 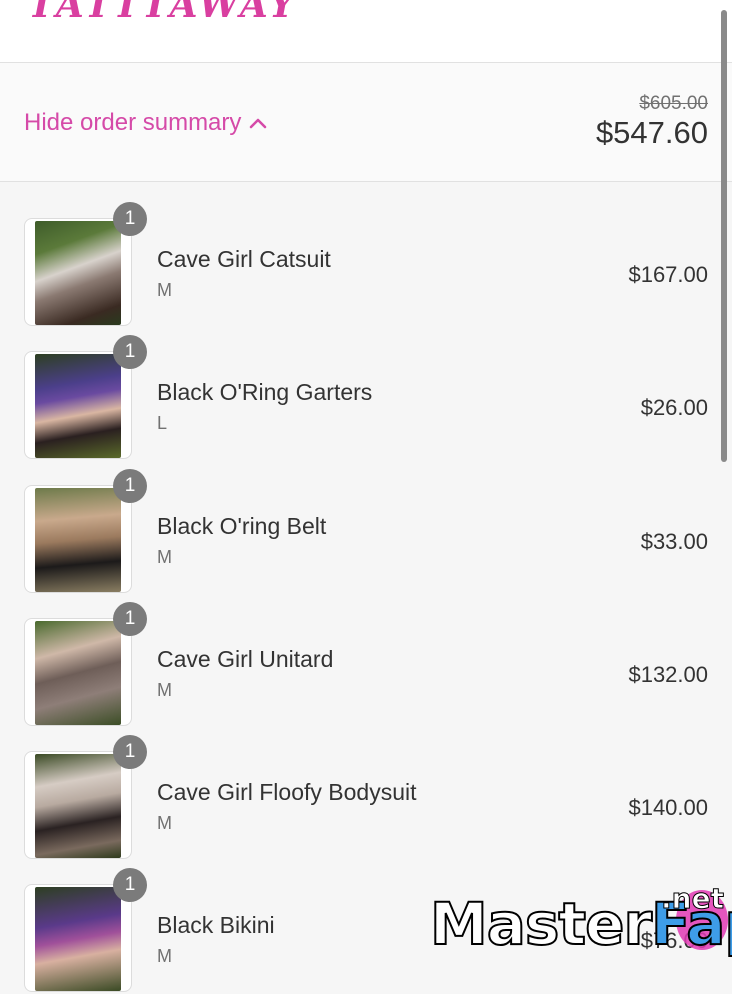 I want to click on watermark-logo: MasterFap .net, so click(x=580, y=921).